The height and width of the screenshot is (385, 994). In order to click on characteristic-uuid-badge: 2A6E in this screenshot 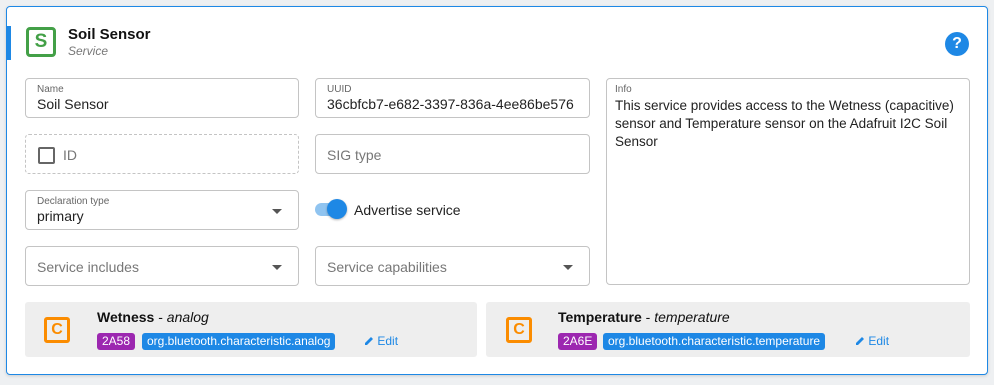, I will do `click(578, 341)`.